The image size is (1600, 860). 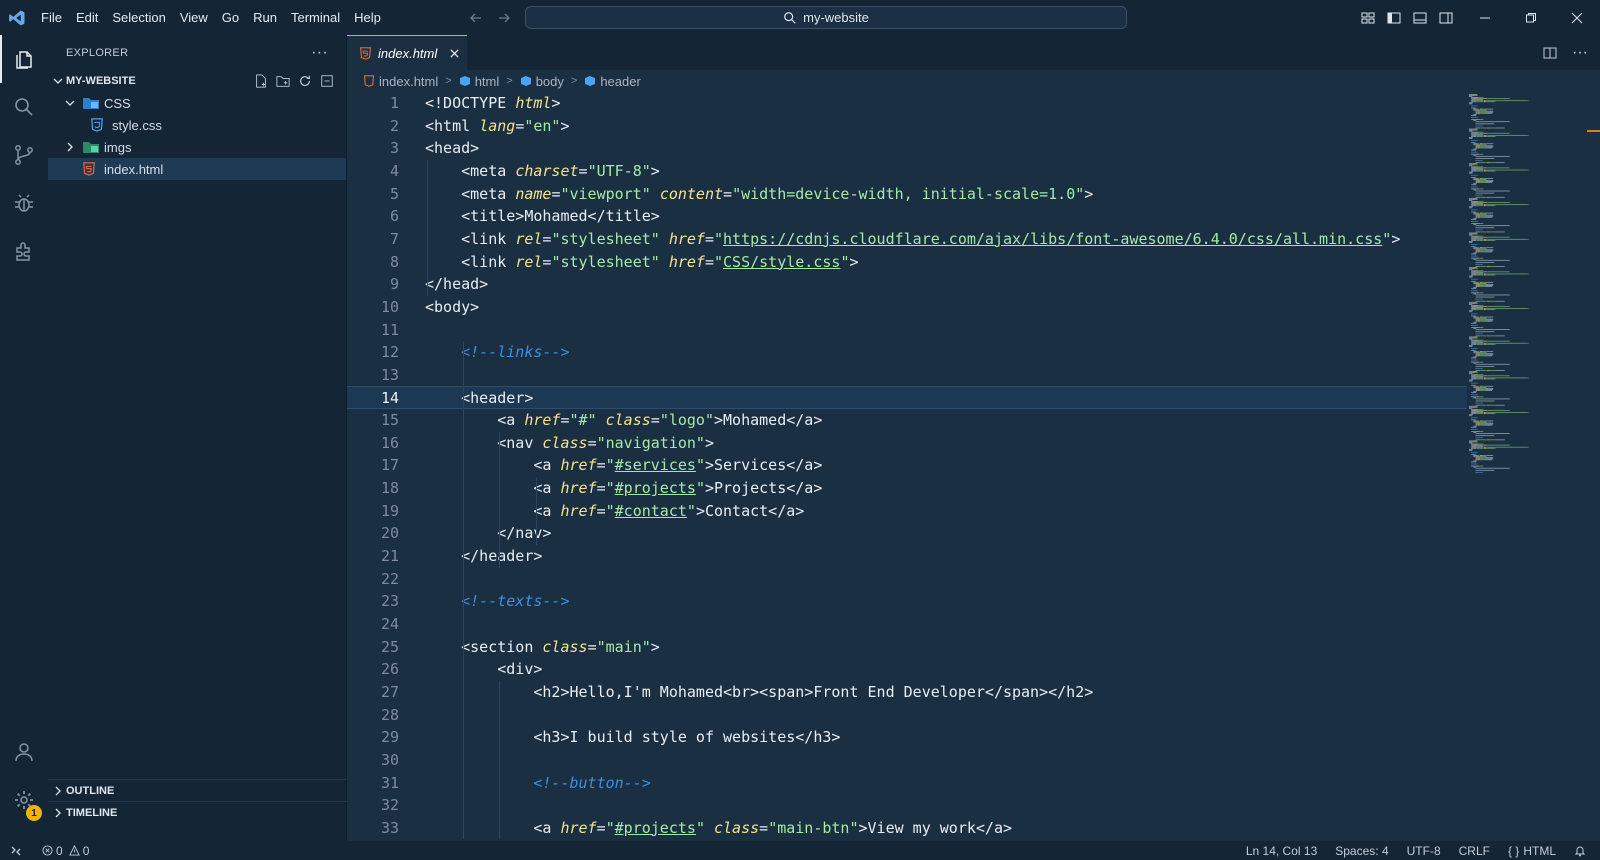 I want to click on accounts-icon, so click(x=24, y=752).